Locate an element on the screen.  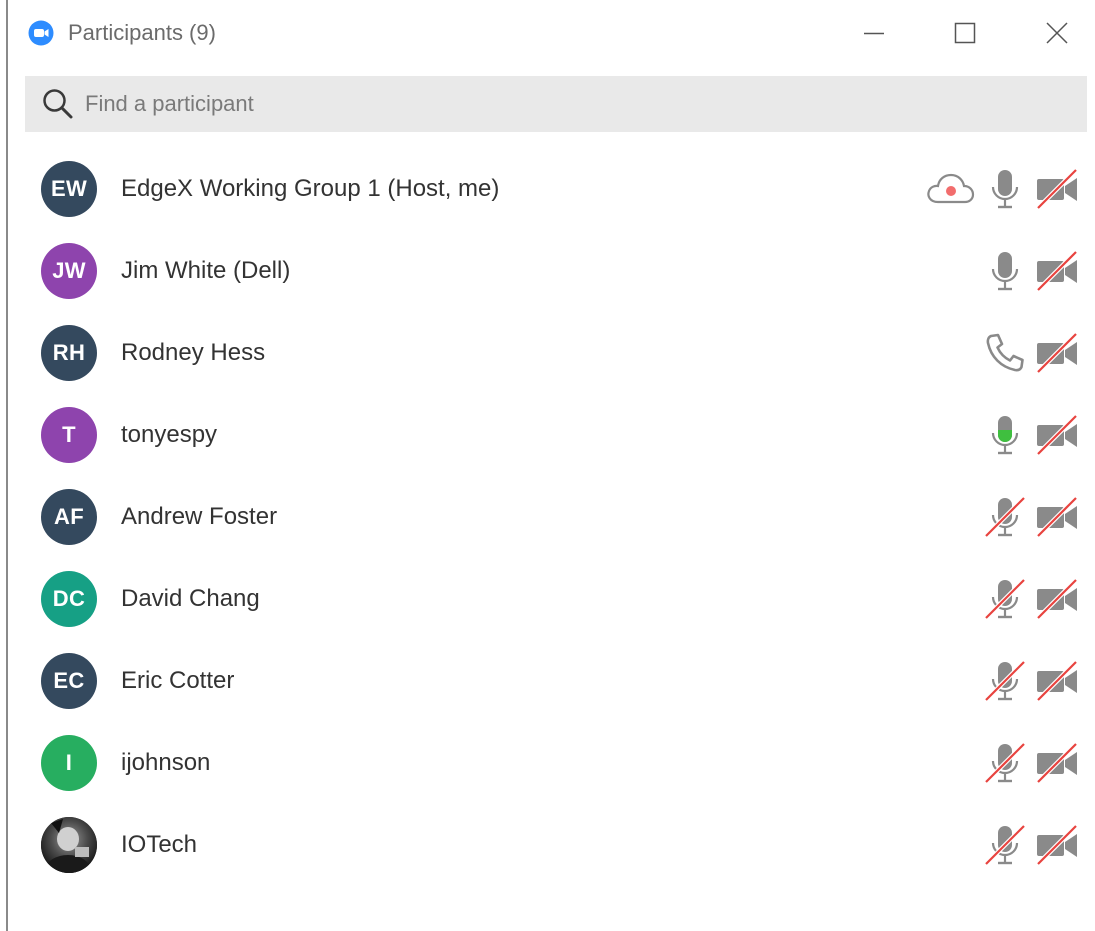
avatar: T is located at coordinates (69, 435).